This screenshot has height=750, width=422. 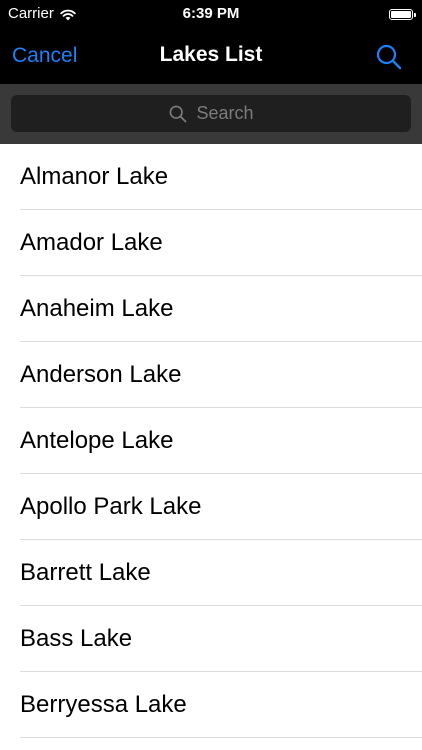 What do you see at coordinates (211, 573) in the screenshot?
I see `list-item: Barrett Lake` at bounding box center [211, 573].